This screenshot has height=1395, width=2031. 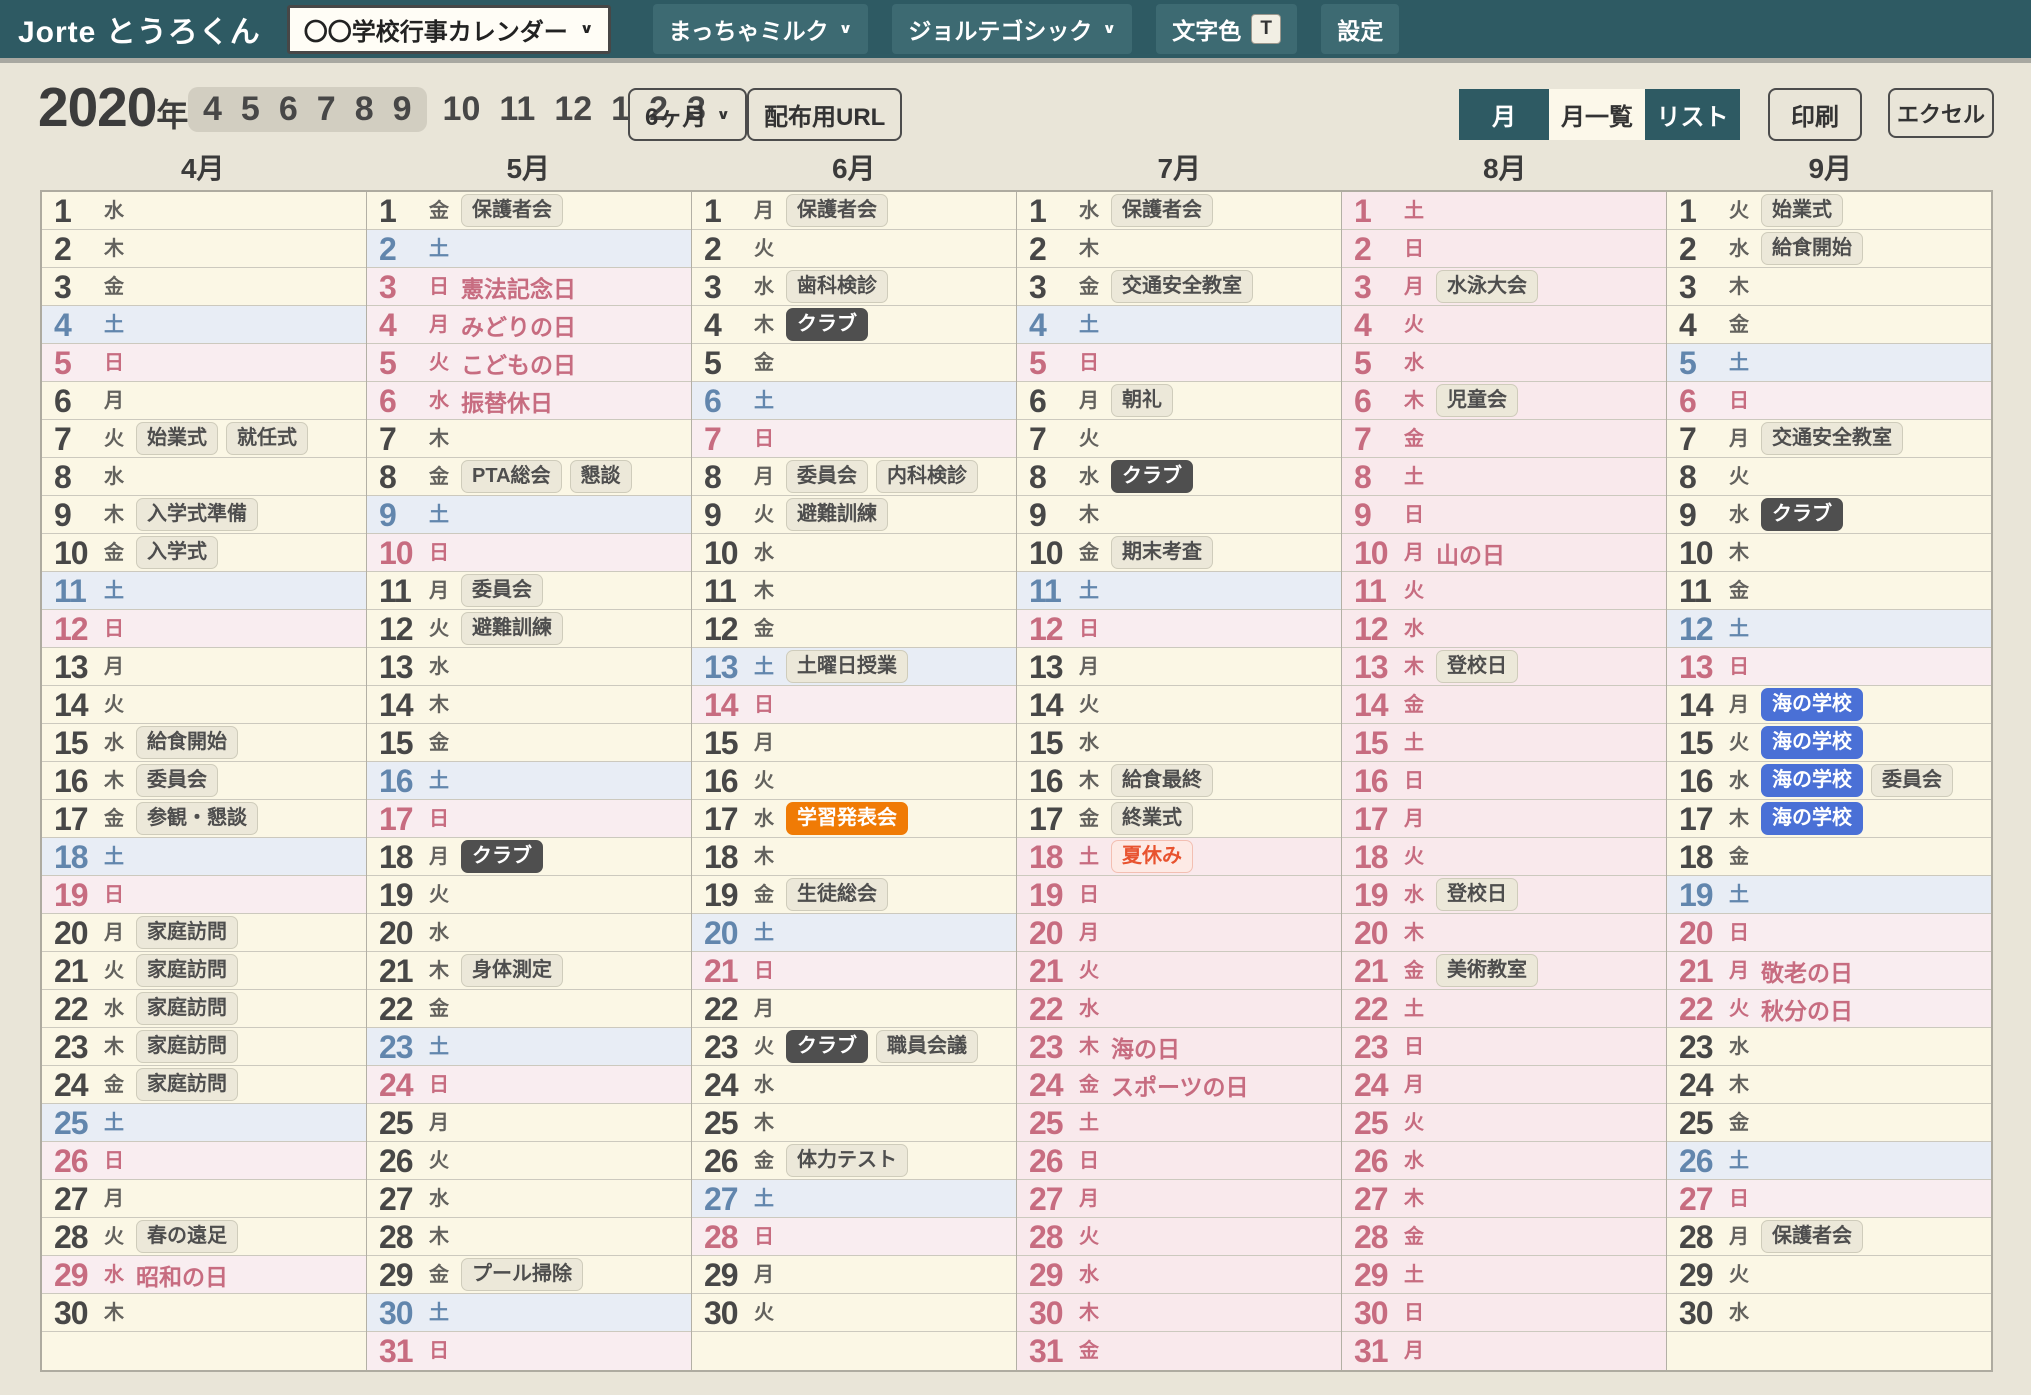 I want to click on day-cell-6月-18: 18 木, so click(x=854, y=857).